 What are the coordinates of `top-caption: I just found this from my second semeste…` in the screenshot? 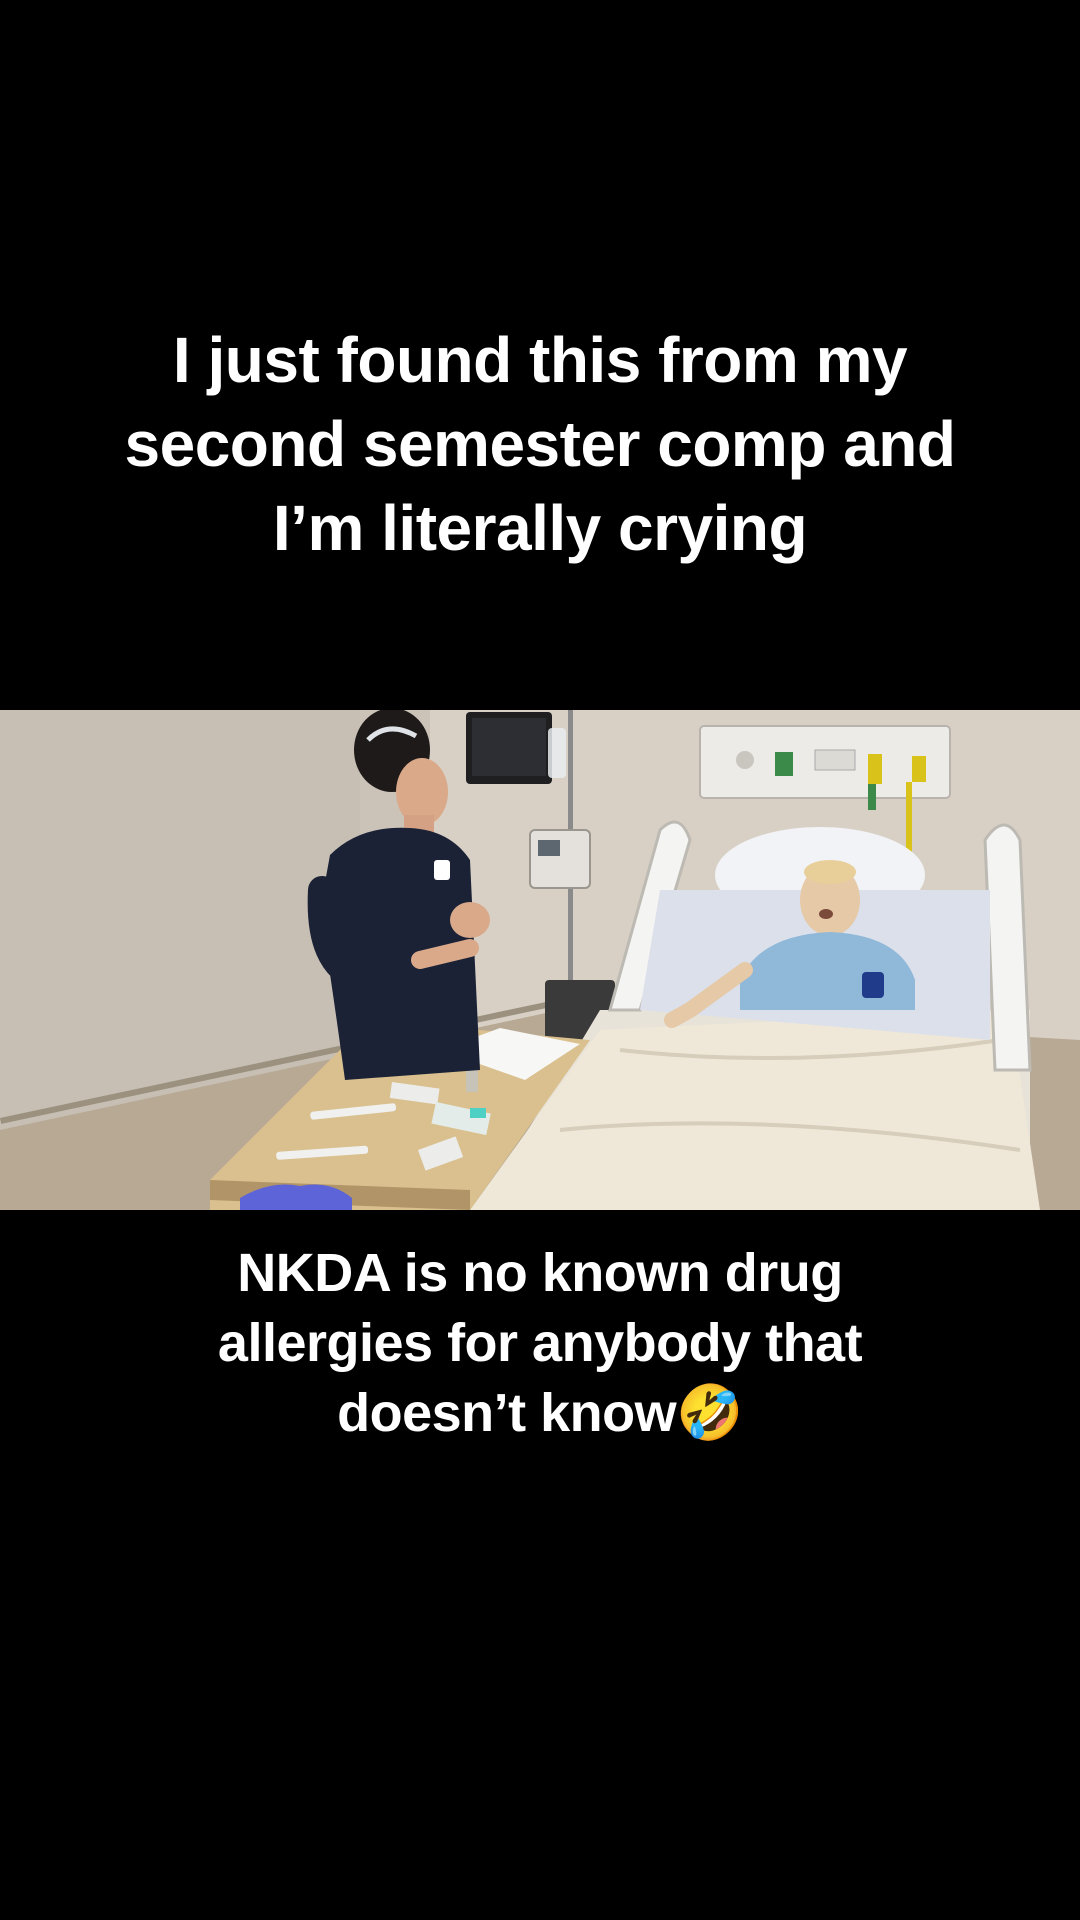 It's located at (540, 444).